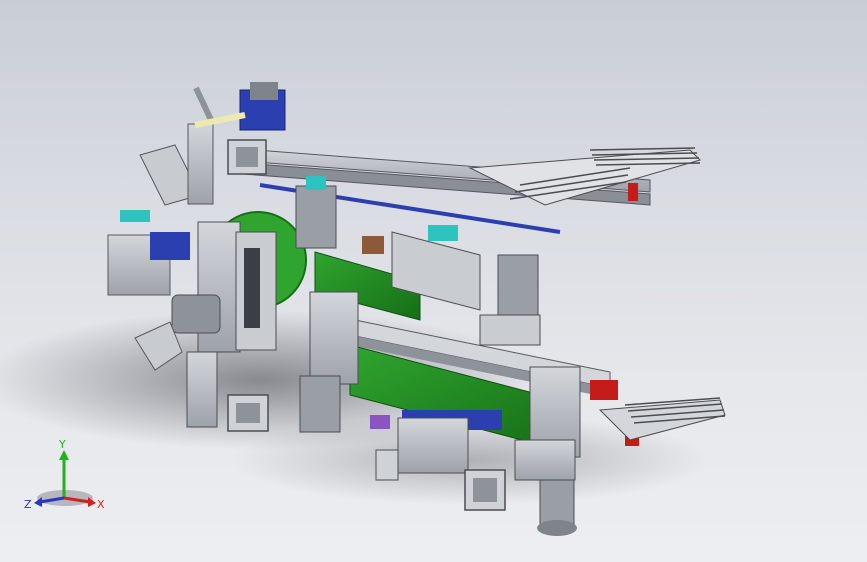 Image resolution: width=867 pixels, height=562 pixels. What do you see at coordinates (633, 192) in the screenshot?
I see `upper-tray-red-block` at bounding box center [633, 192].